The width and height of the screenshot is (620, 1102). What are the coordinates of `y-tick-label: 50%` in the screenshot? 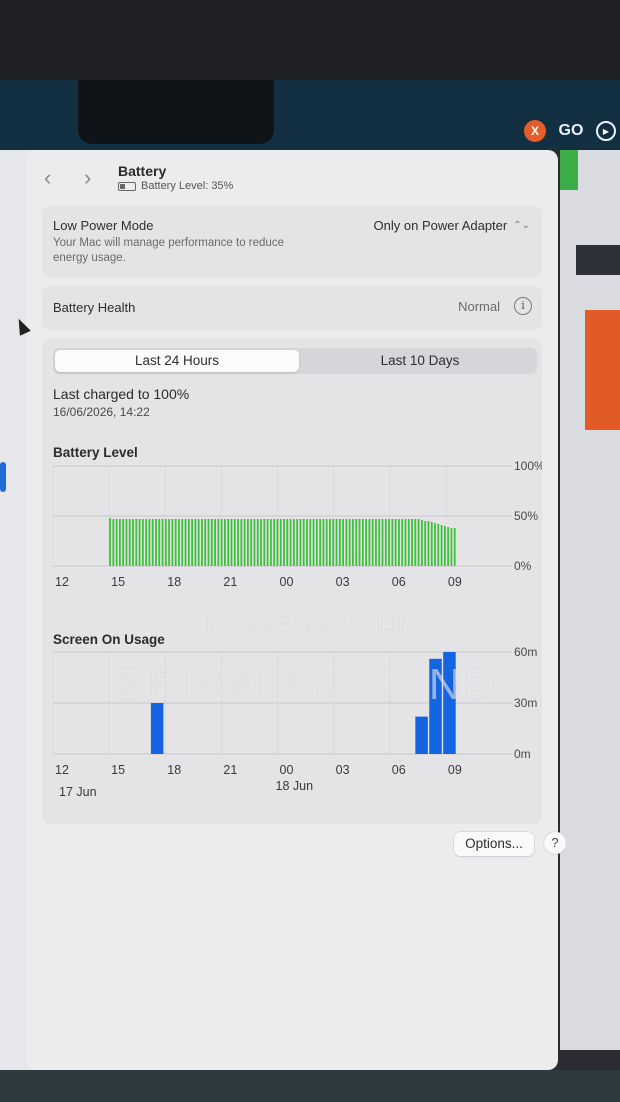 It's located at (526, 516).